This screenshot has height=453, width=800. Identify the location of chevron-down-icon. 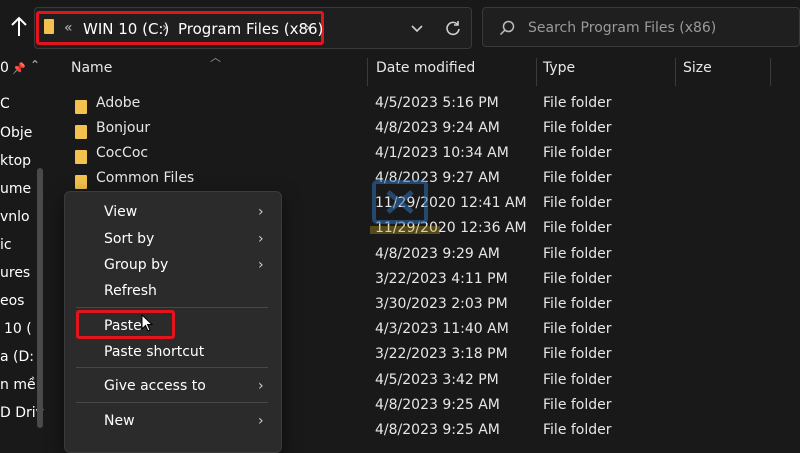
(417, 30).